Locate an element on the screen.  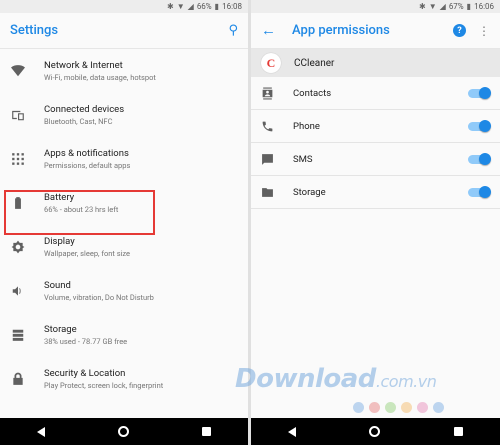
setting-label: Display is located at coordinates (59, 241).